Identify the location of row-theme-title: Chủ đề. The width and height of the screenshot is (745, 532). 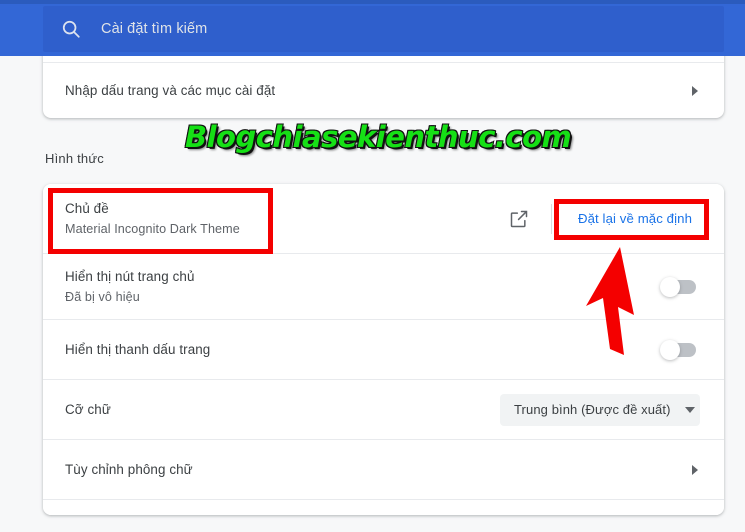
(87, 208).